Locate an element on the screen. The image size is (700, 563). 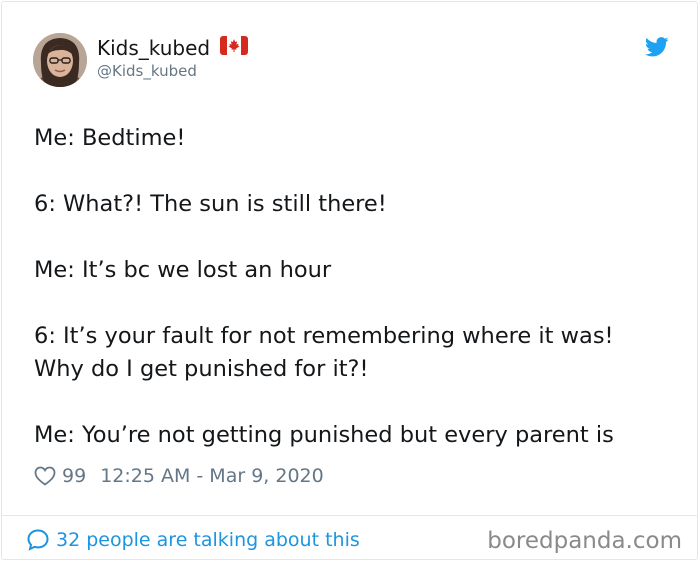
tweet-line: Why do I get punished for it?! is located at coordinates (201, 369).